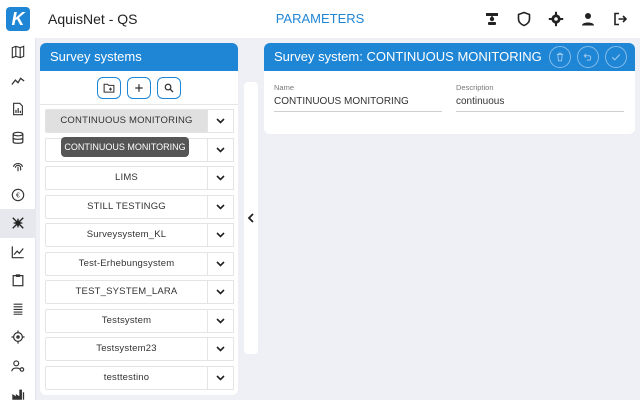  I want to click on name-label: Name, so click(284, 87).